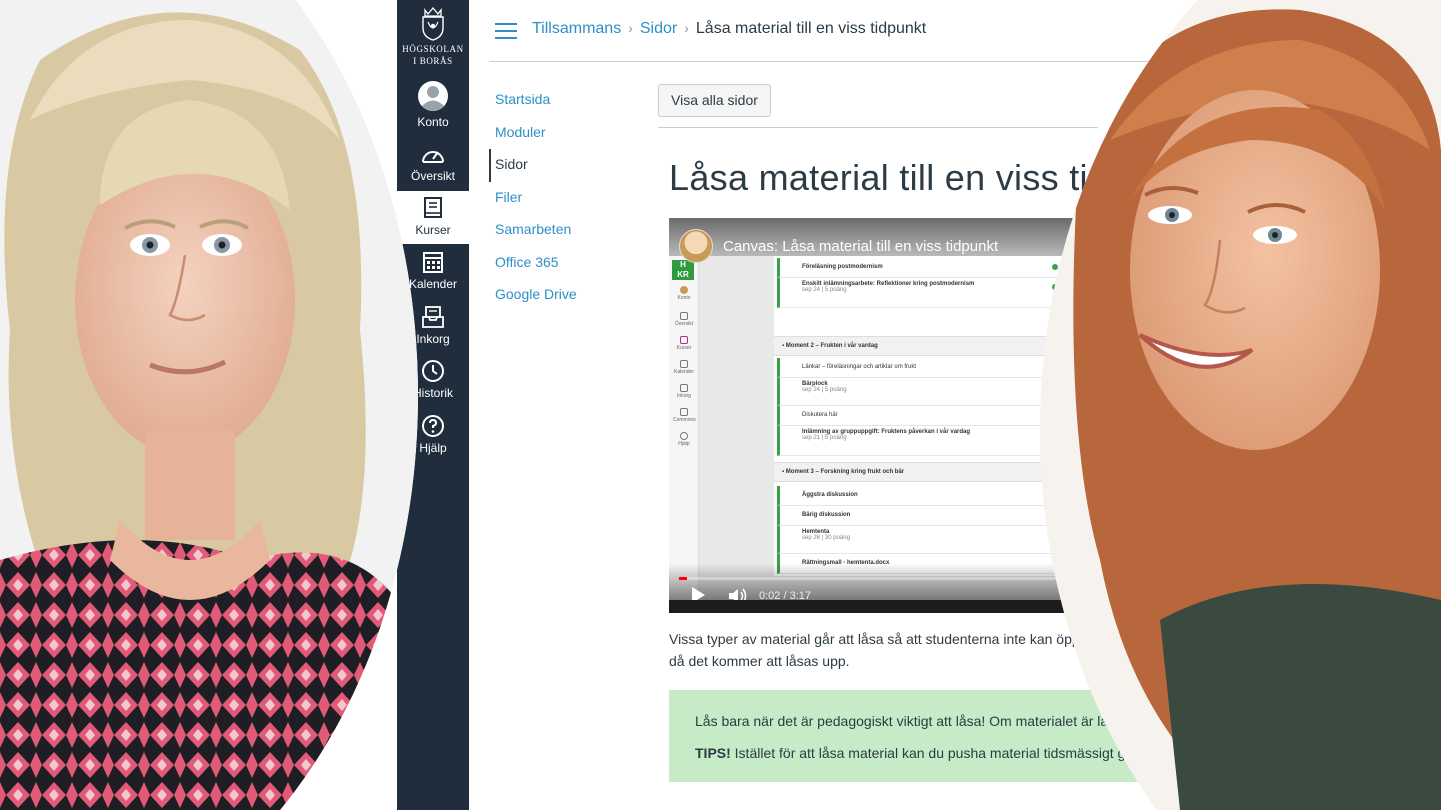 The height and width of the screenshot is (810, 1441). Describe the element at coordinates (433, 371) in the screenshot. I see `history-icon` at that location.